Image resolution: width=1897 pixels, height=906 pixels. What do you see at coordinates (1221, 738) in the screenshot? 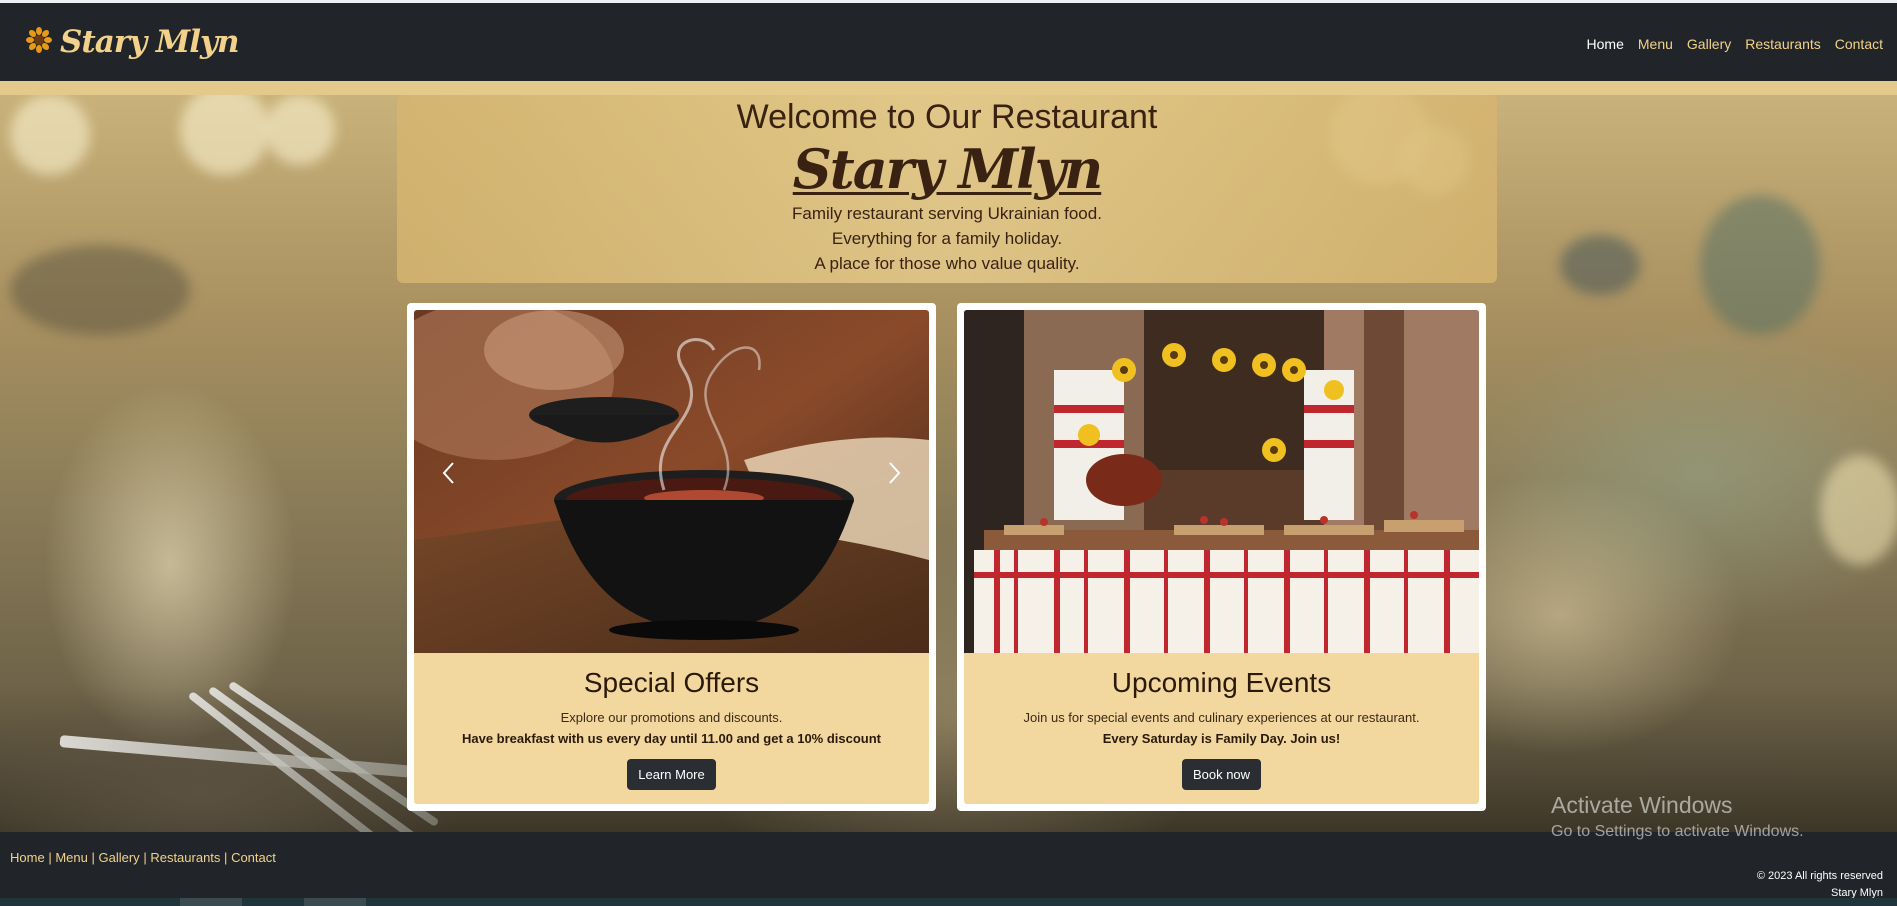
I see `card-highlight: Every Saturday is Family Day. Join us!` at bounding box center [1221, 738].